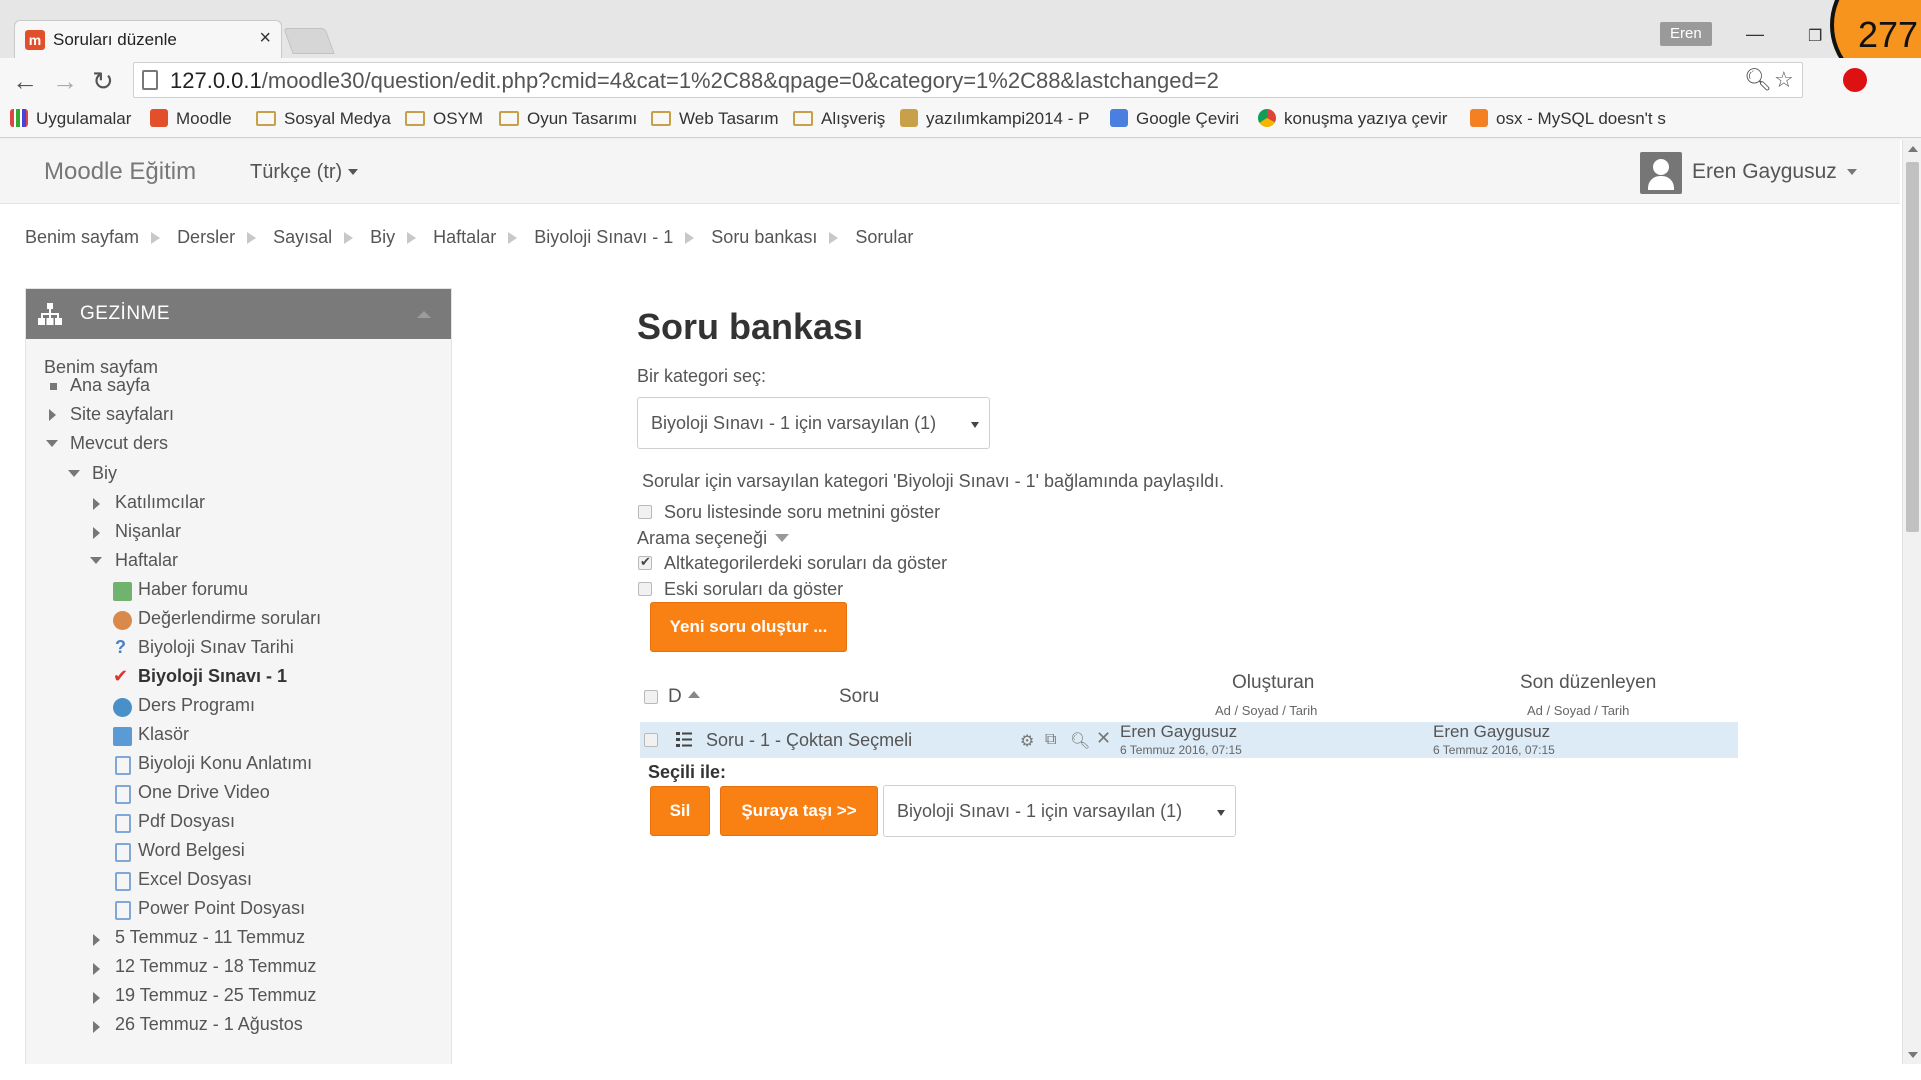  Describe the element at coordinates (839, 119) in the screenshot. I see `bookmark-alisveris: Alışveriş` at that location.